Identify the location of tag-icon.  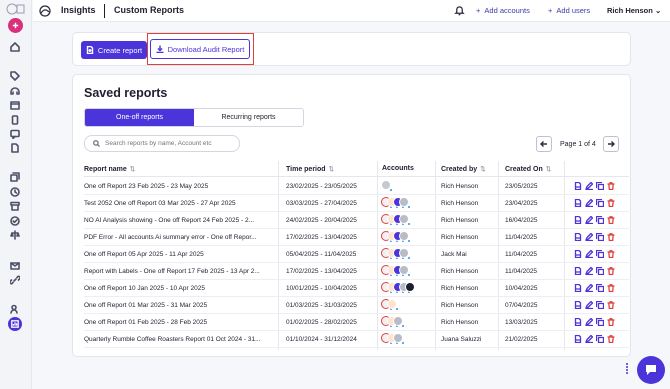
(15, 76).